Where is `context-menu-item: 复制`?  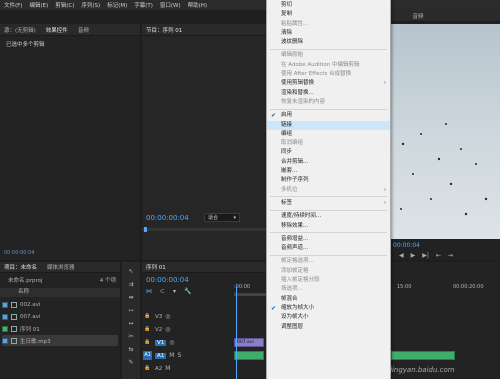
context-menu-item: 复制 is located at coordinates (328, 14).